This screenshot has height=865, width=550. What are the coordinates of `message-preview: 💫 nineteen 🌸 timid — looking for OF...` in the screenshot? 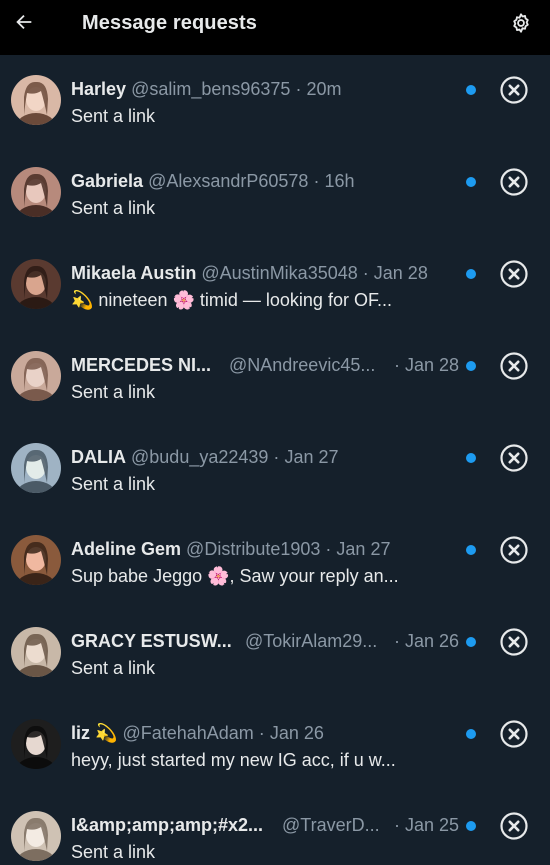 It's located at (231, 300).